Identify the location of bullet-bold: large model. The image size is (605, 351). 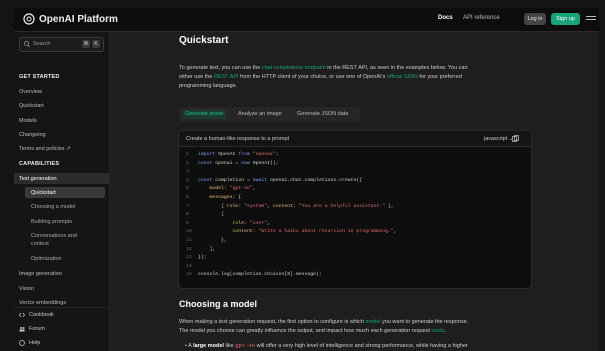
(208, 346).